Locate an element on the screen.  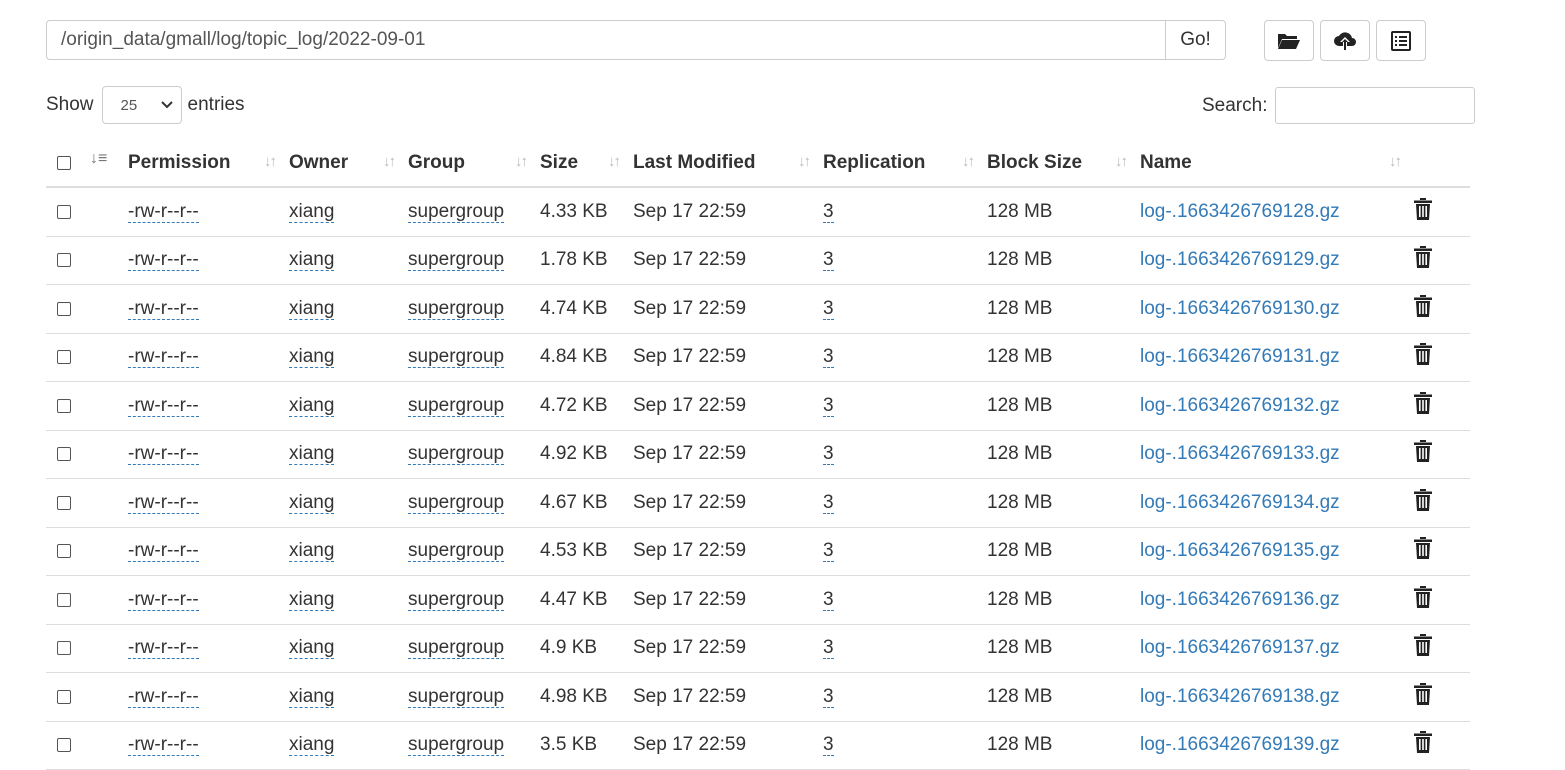
search-input is located at coordinates (1375, 105).